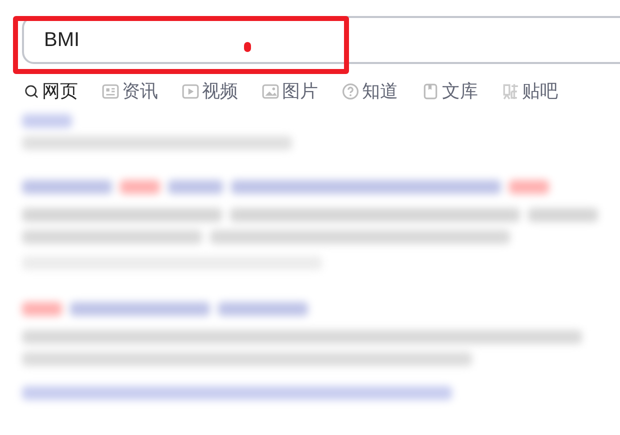 The height and width of the screenshot is (435, 620). Describe the element at coordinates (62, 40) in the screenshot. I see `search-query: BMI` at that location.